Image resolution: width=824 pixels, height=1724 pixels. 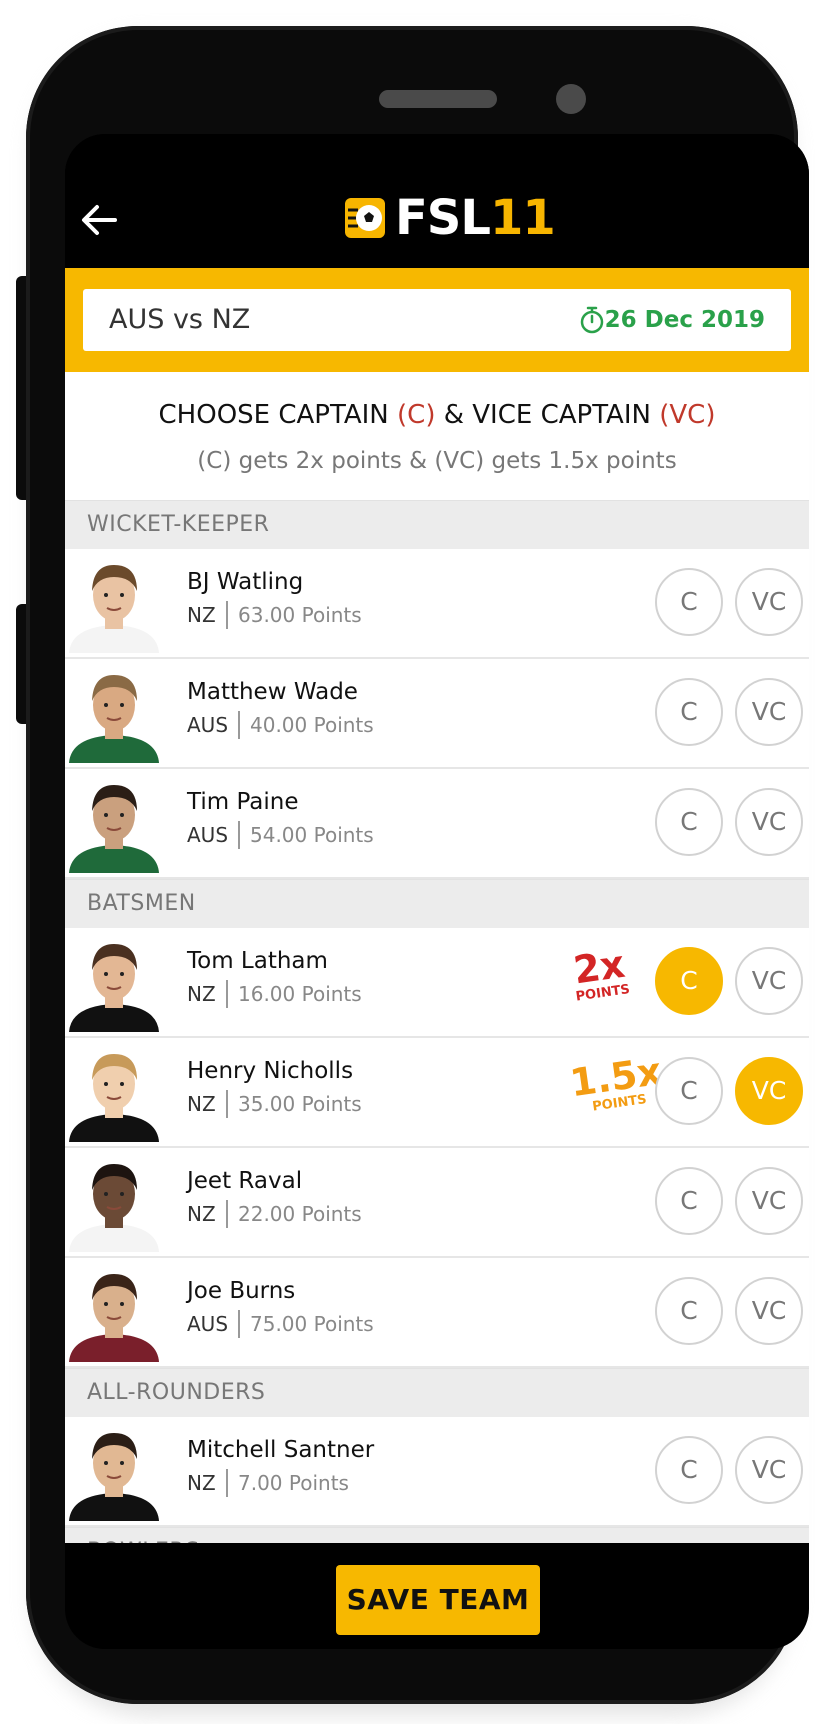 What do you see at coordinates (437, 824) in the screenshot?
I see `player-row: Tim Paine AUS 54.00 Points C VC` at bounding box center [437, 824].